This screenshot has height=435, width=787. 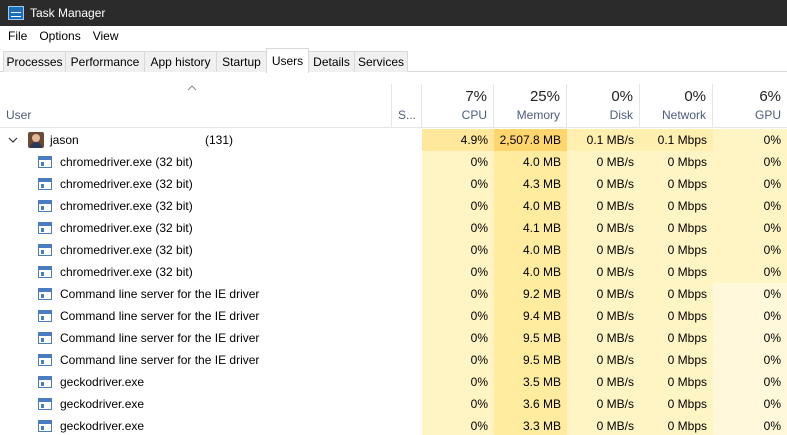 I want to click on gpu-total: 6%, so click(x=770, y=96).